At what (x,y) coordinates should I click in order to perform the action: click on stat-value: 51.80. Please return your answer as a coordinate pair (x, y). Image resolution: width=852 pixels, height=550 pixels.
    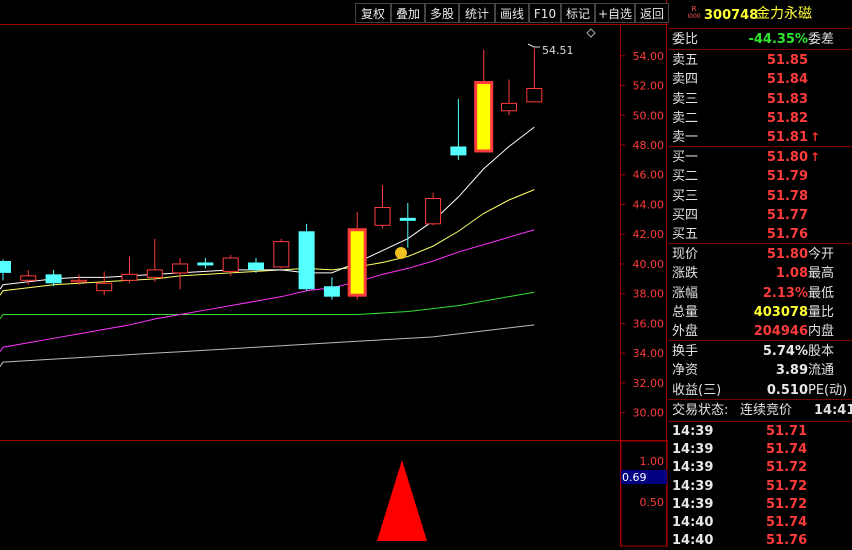
    Looking at the image, I should click on (787, 254).